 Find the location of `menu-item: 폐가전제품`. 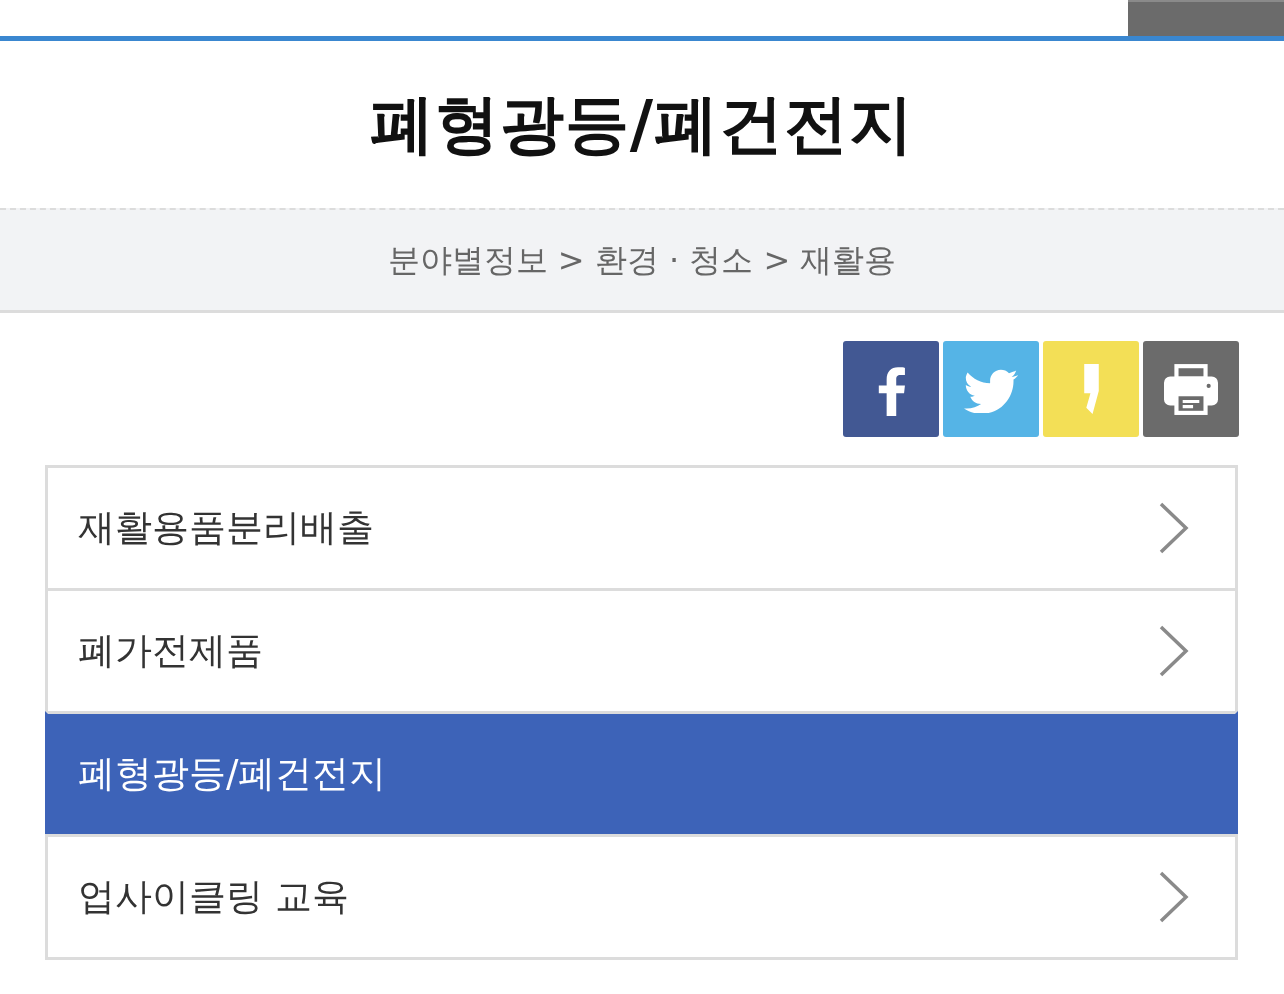

menu-item: 폐가전제품 is located at coordinates (641, 649).